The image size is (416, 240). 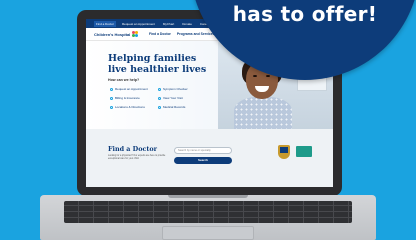 I want to click on quick-link: Medical Records, so click(x=180, y=107).